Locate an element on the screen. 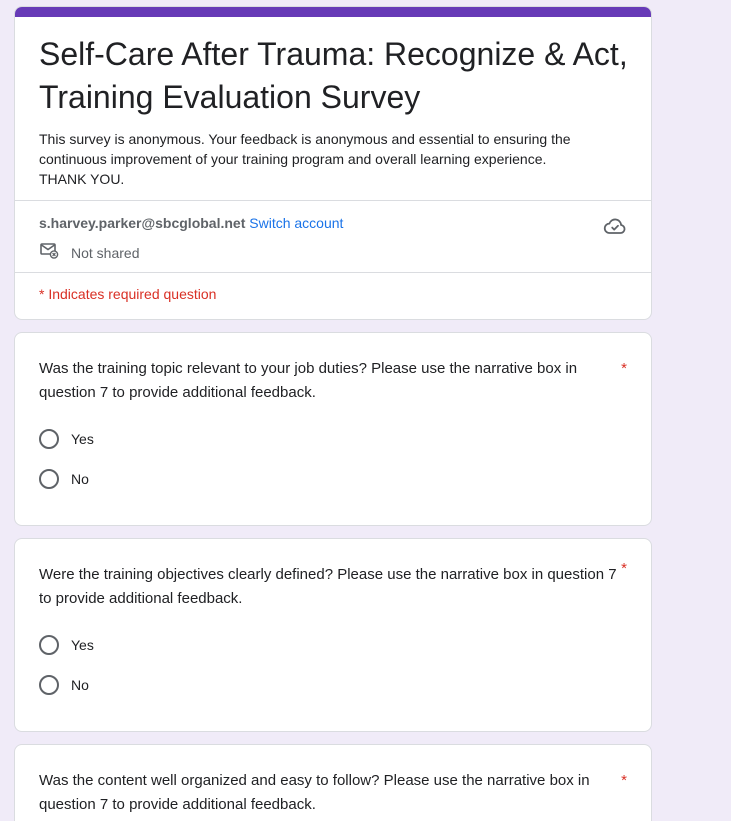 The width and height of the screenshot is (731, 821). share-status-row: Not shared is located at coordinates (89, 252).